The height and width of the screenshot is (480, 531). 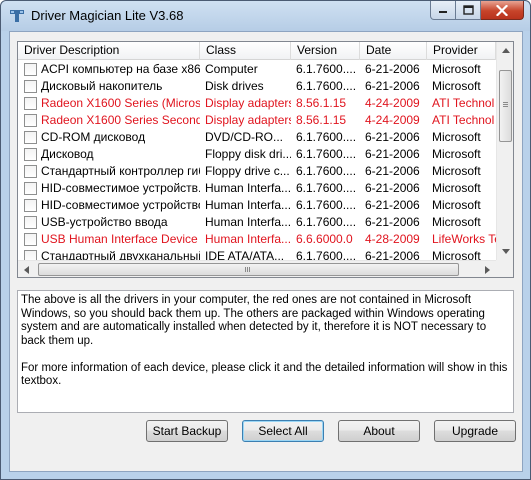 I want to click on about-button: About, so click(x=379, y=431).